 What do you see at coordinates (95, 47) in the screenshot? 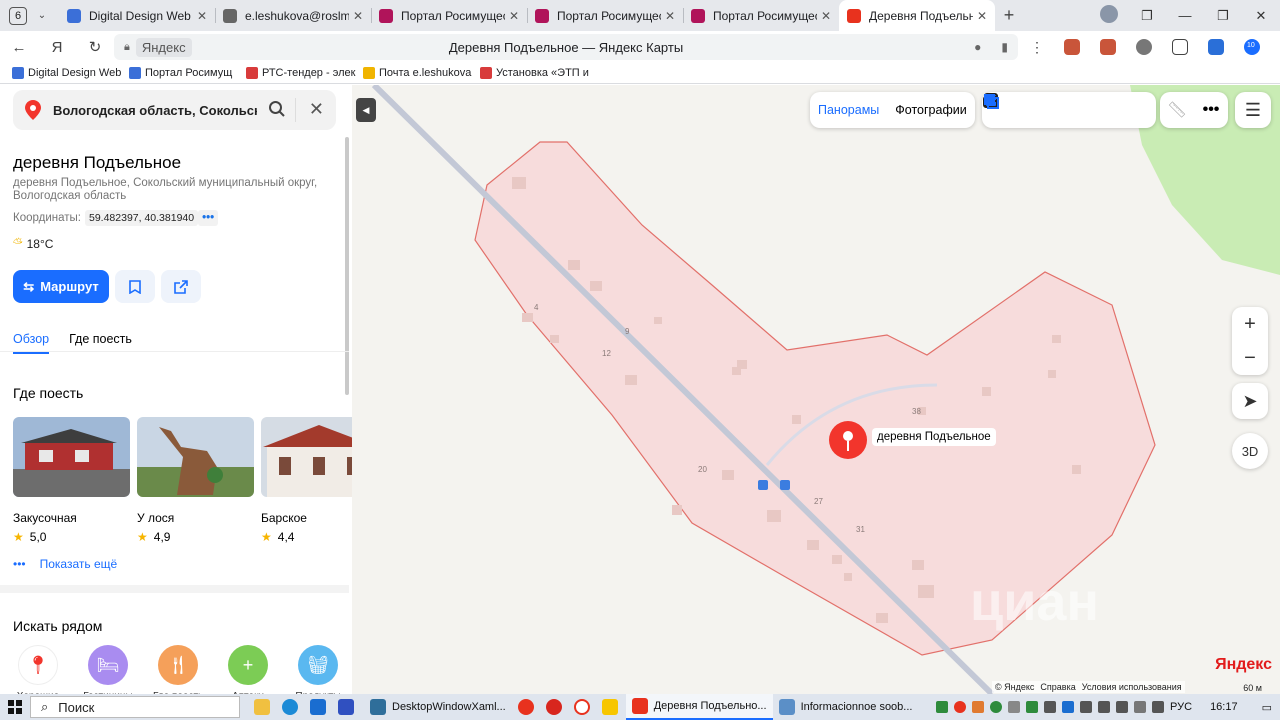
I see `reload-button: ↻` at bounding box center [95, 47].